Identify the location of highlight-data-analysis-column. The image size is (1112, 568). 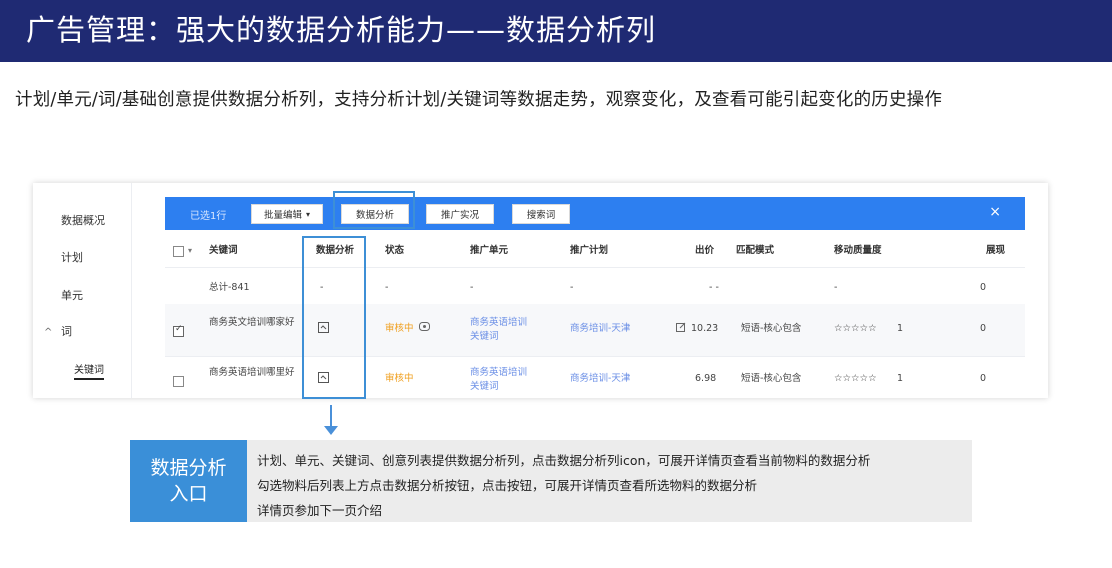
(334, 317).